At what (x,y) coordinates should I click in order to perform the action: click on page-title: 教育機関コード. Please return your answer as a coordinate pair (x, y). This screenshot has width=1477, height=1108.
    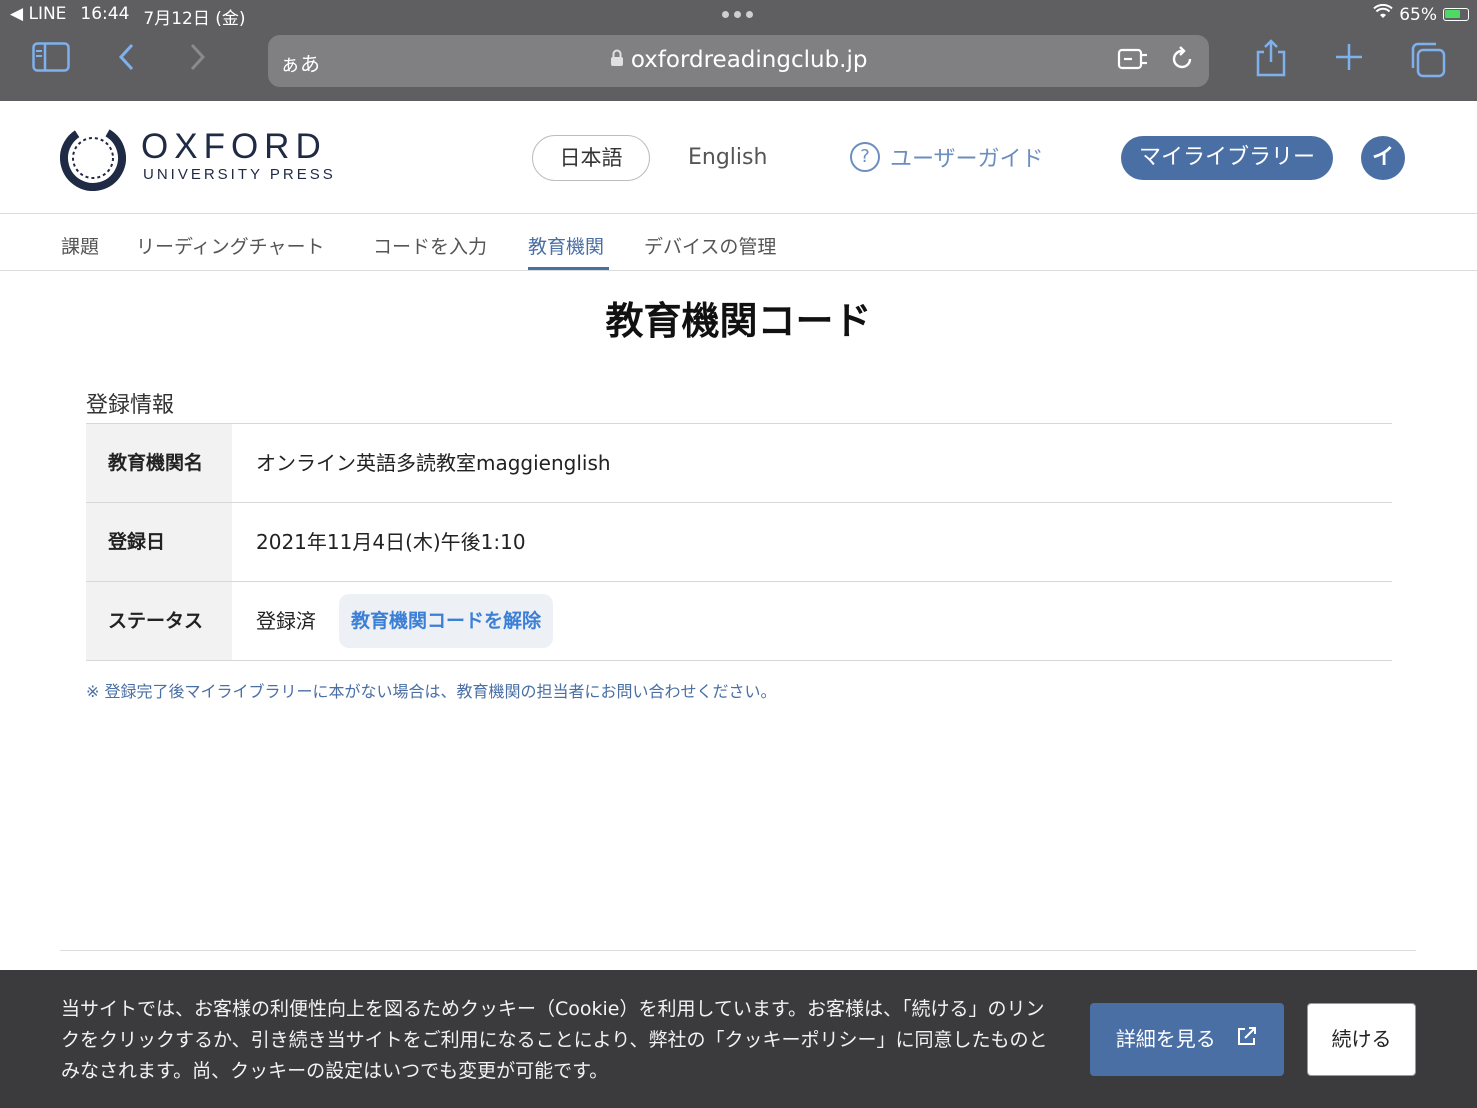
    Looking at the image, I should click on (738, 321).